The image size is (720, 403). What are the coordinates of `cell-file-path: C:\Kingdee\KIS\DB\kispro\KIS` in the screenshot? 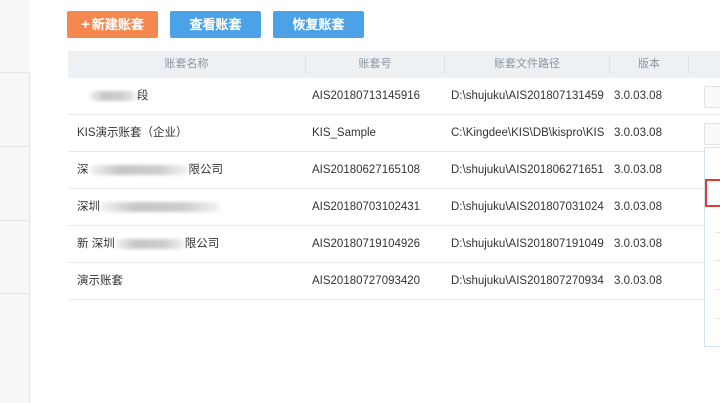 It's located at (528, 133).